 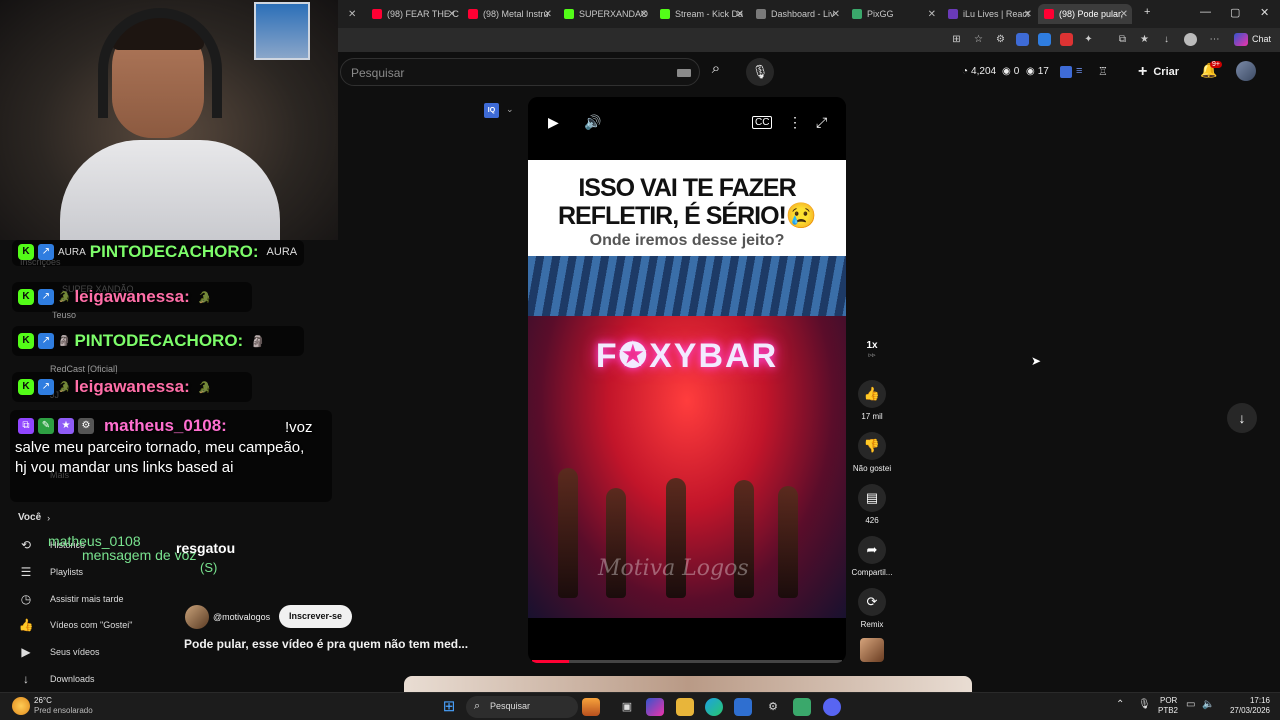 I want to click on channel-handle: @motivalogos, so click(x=241, y=617).